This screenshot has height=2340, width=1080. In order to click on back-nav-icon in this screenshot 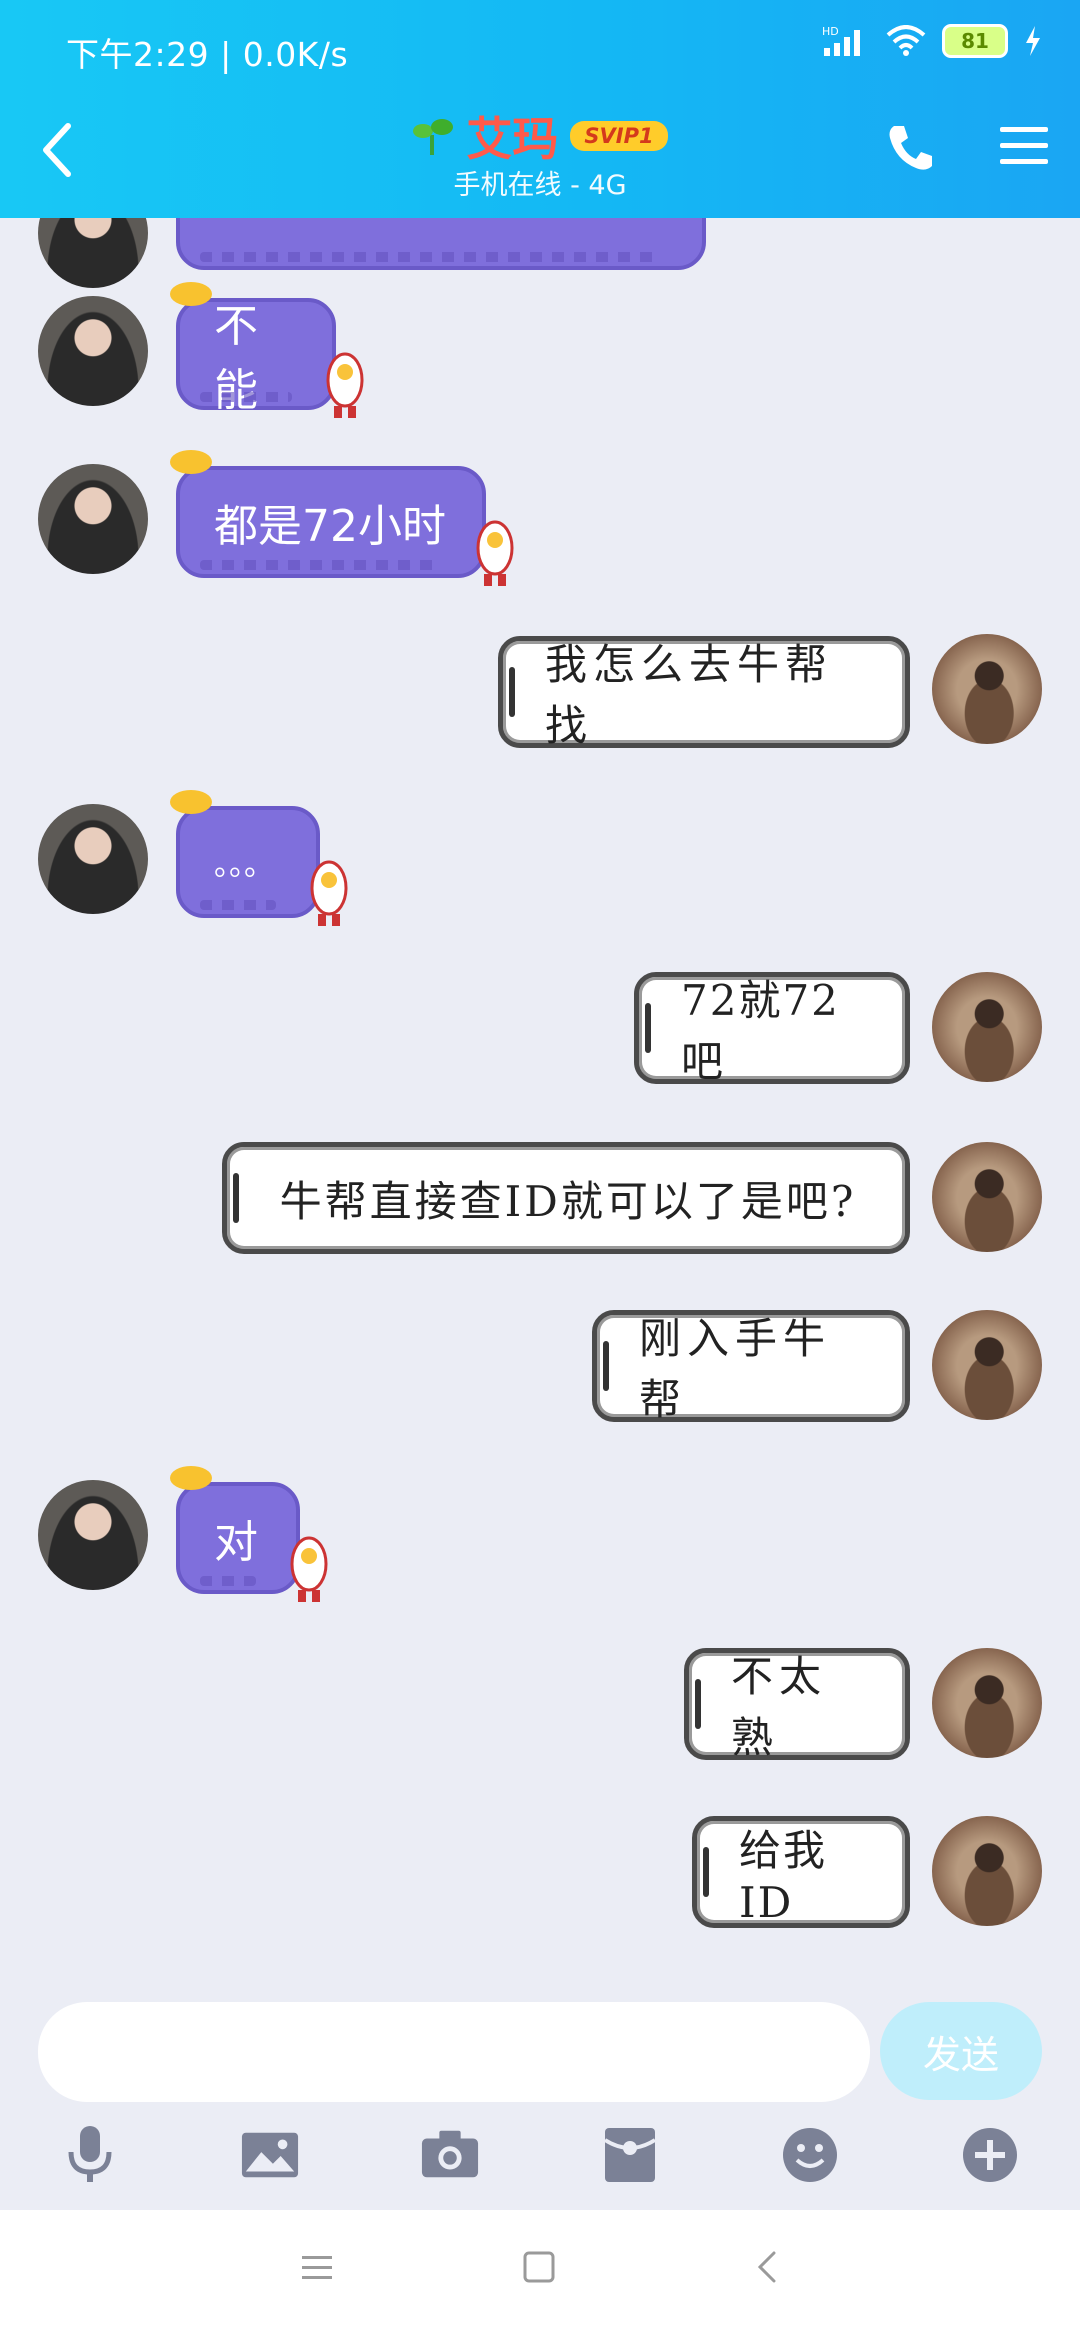, I will do `click(767, 2267)`.